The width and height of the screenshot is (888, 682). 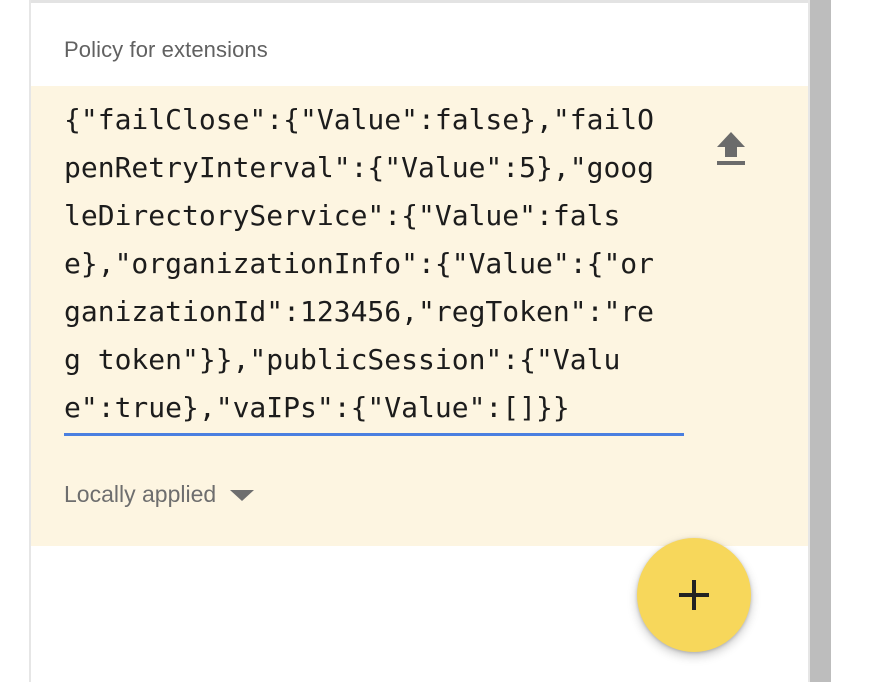 I want to click on plus-icon, so click(x=694, y=595).